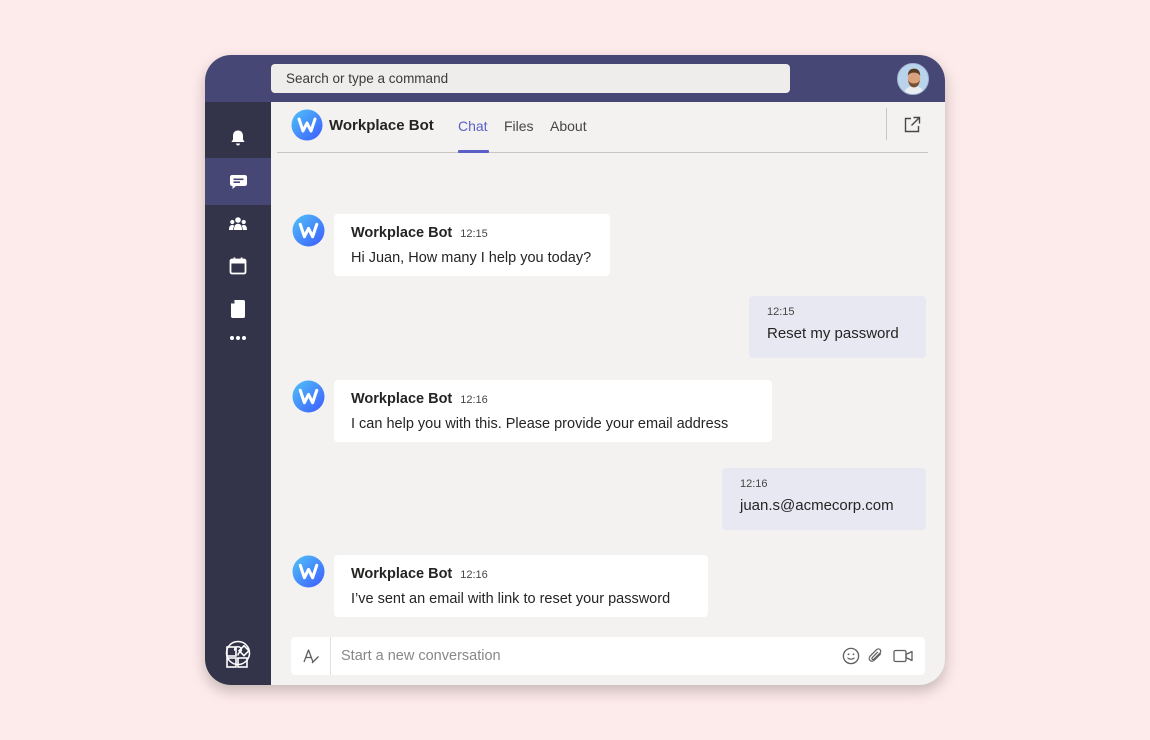 This screenshot has width=1150, height=740. I want to click on tab-files: Files, so click(519, 126).